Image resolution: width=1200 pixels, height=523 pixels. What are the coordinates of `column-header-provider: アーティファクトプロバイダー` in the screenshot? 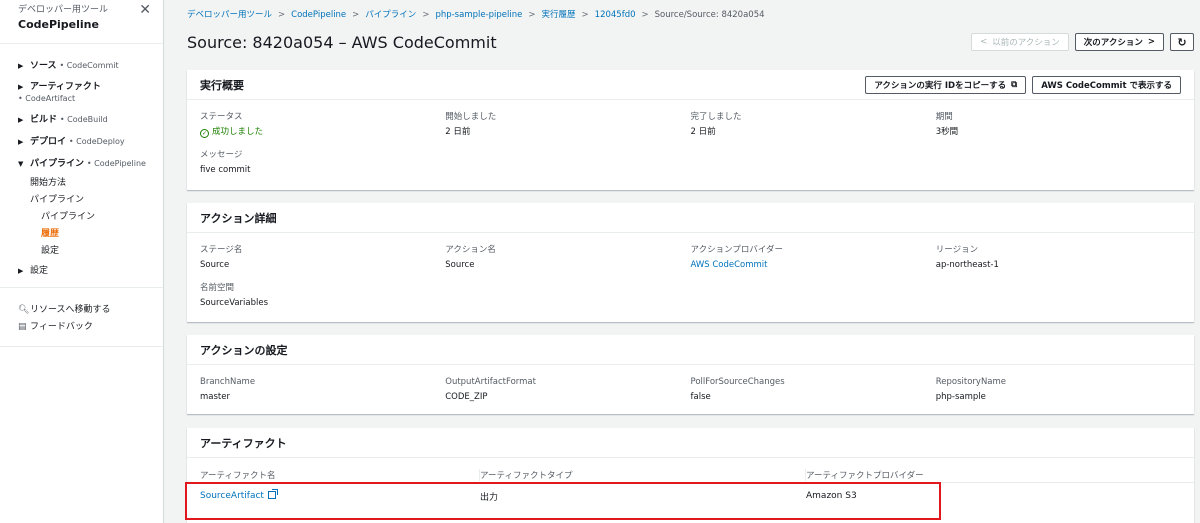 It's located at (865, 475).